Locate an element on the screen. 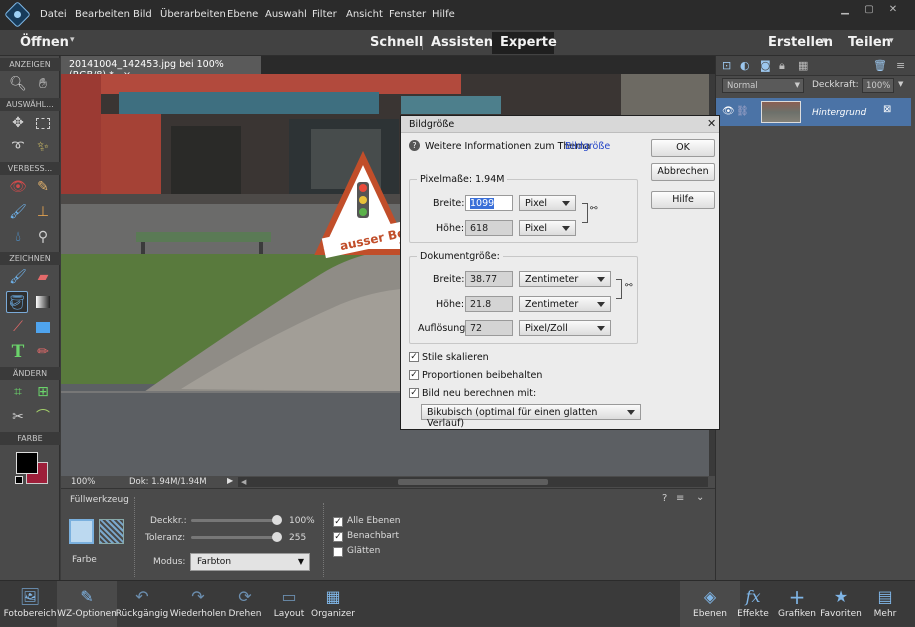 This screenshot has width=915, height=627. layer-mask-icon: ◙ is located at coordinates (765, 65).